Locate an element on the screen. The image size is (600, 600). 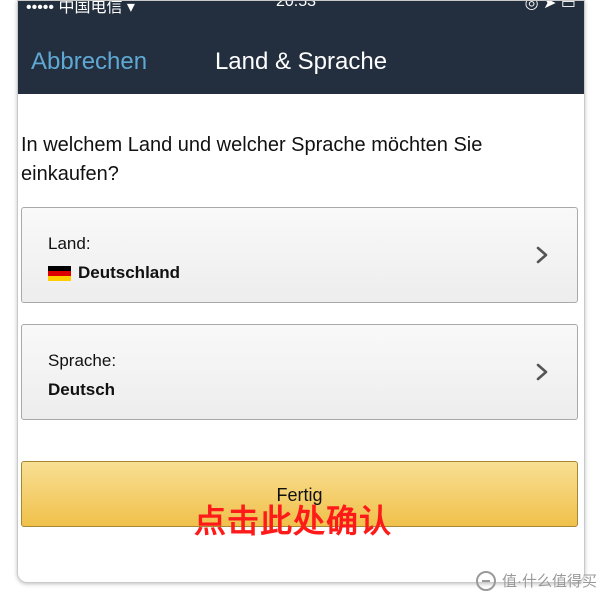
language-name: Deutsch is located at coordinates (82, 389).